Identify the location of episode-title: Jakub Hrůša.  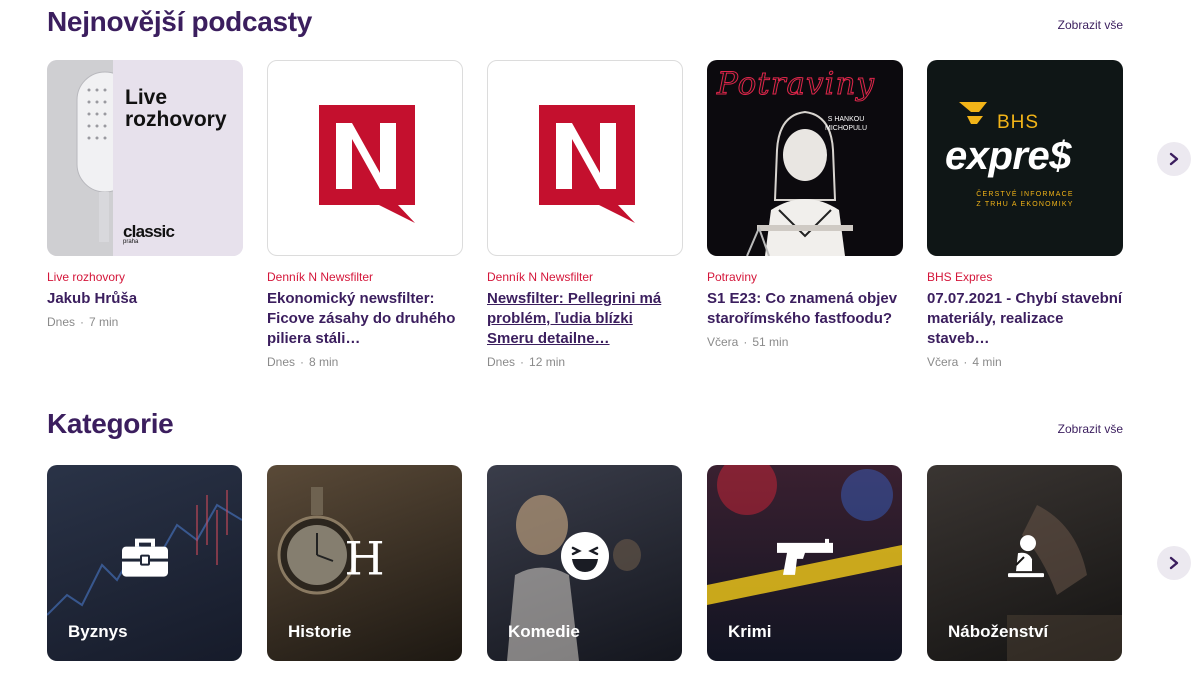
(145, 299).